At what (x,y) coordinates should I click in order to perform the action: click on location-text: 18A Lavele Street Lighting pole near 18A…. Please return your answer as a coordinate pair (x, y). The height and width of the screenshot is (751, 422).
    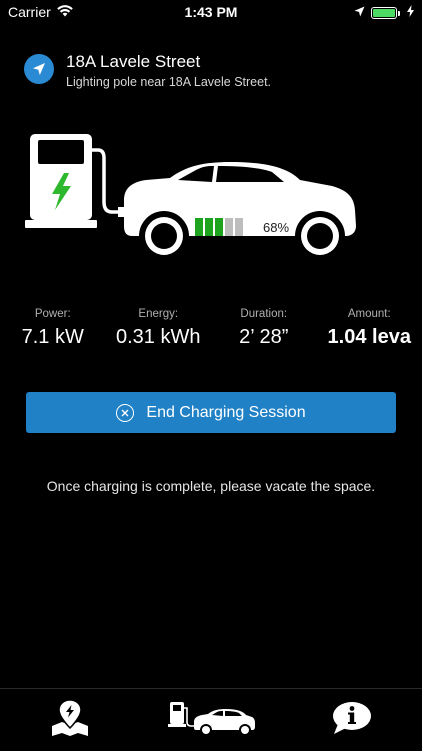
    Looking at the image, I should click on (168, 70).